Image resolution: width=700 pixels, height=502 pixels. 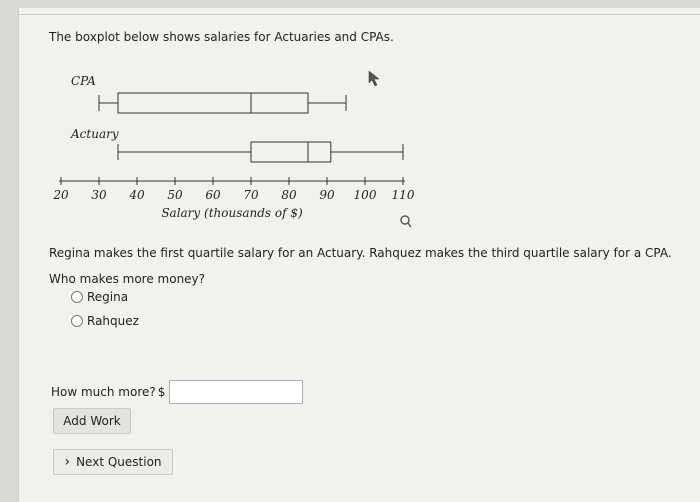 What do you see at coordinates (67, 462) in the screenshot?
I see `chevron-right-icon: ›` at bounding box center [67, 462].